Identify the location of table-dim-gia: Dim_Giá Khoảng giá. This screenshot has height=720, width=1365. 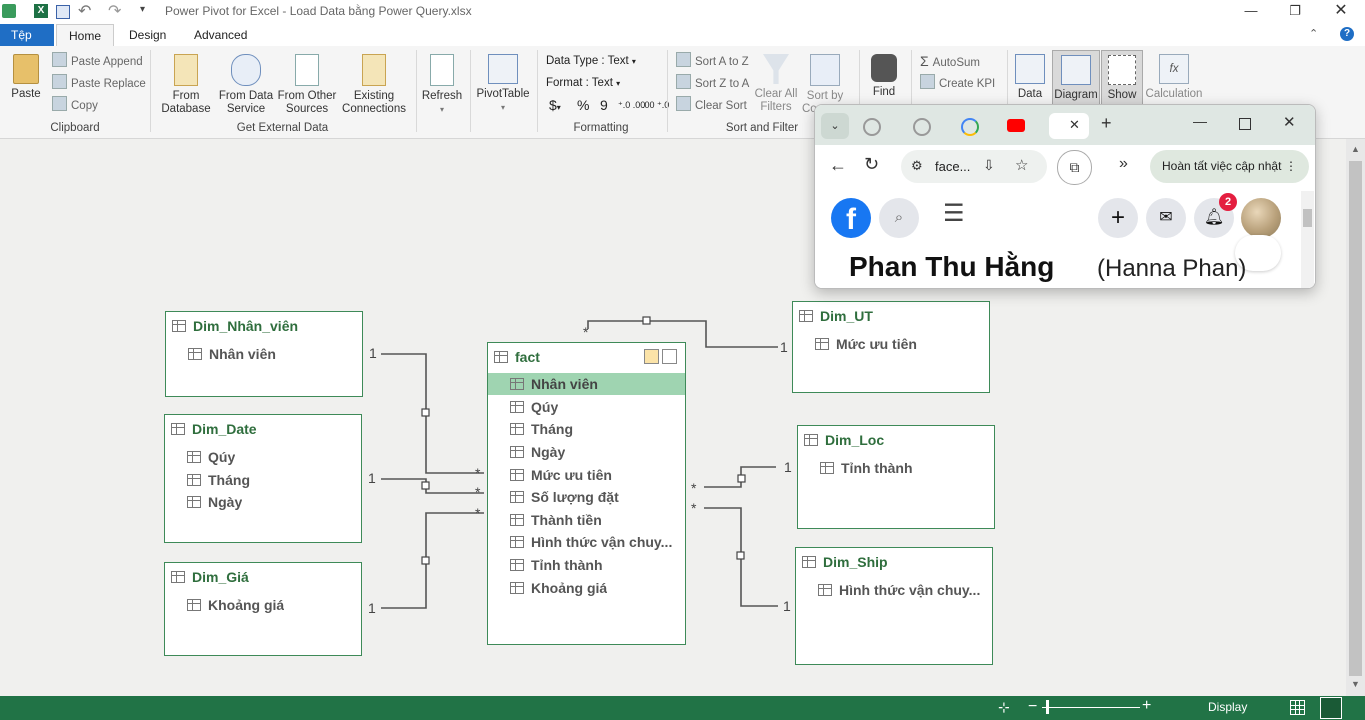
(263, 609).